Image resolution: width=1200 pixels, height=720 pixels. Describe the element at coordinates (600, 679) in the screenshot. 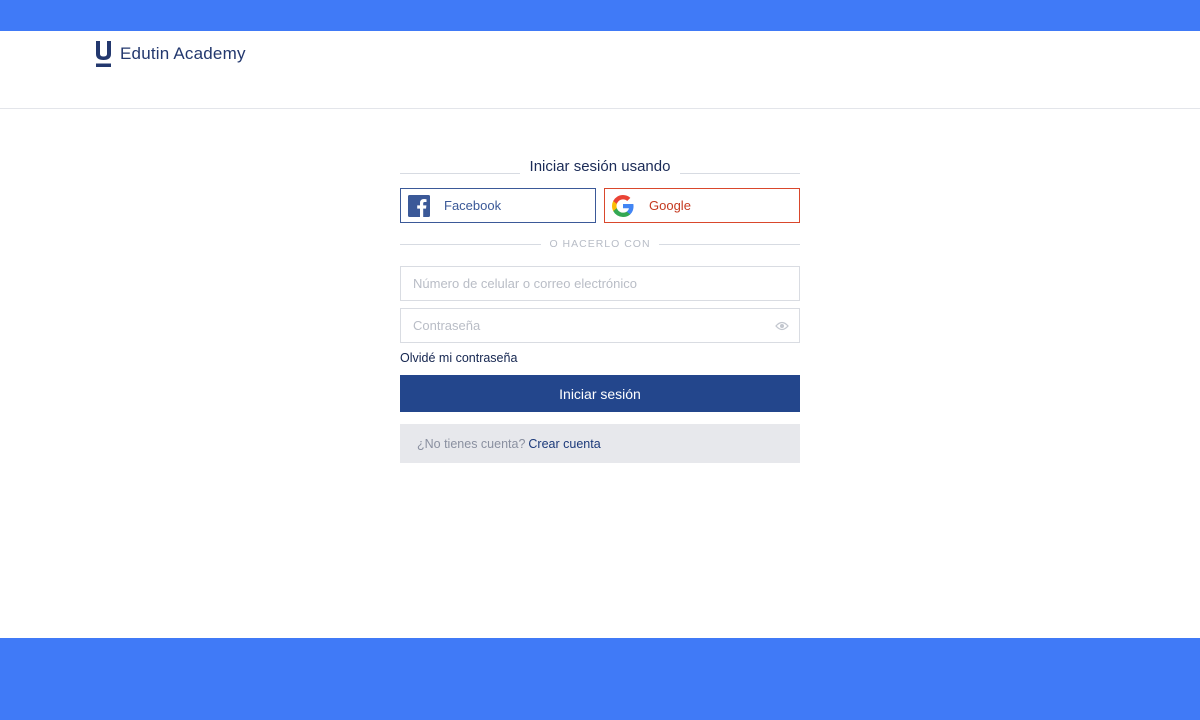

I see `bottom-band` at that location.